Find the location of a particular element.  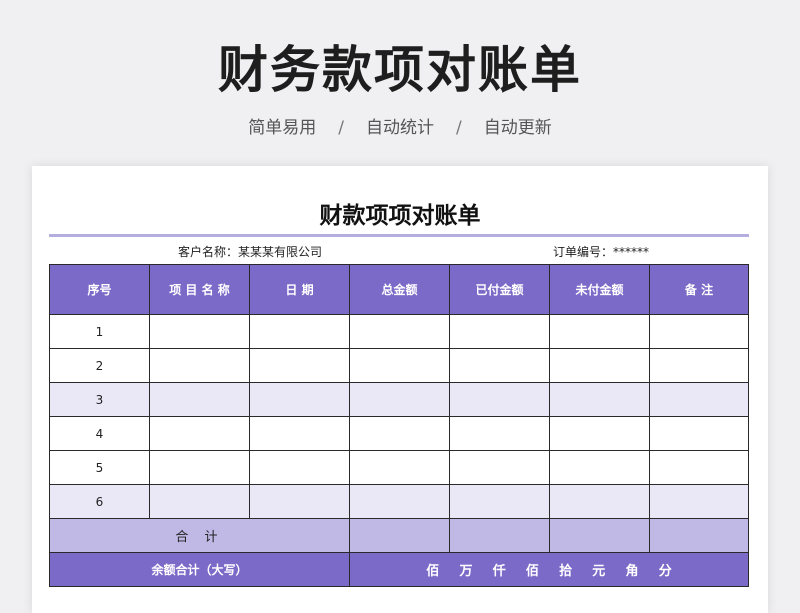

table-row: 3 is located at coordinates (399, 399).